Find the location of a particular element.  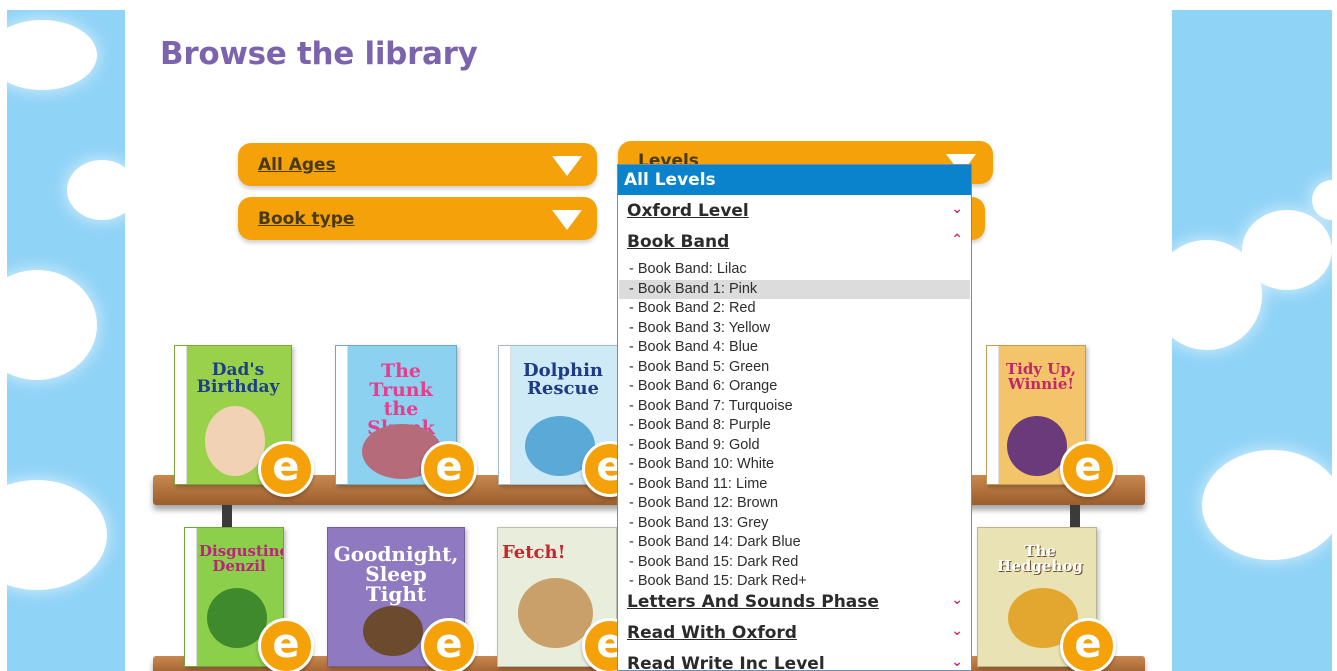

book-title: Dolphin Rescue is located at coordinates (563, 379).